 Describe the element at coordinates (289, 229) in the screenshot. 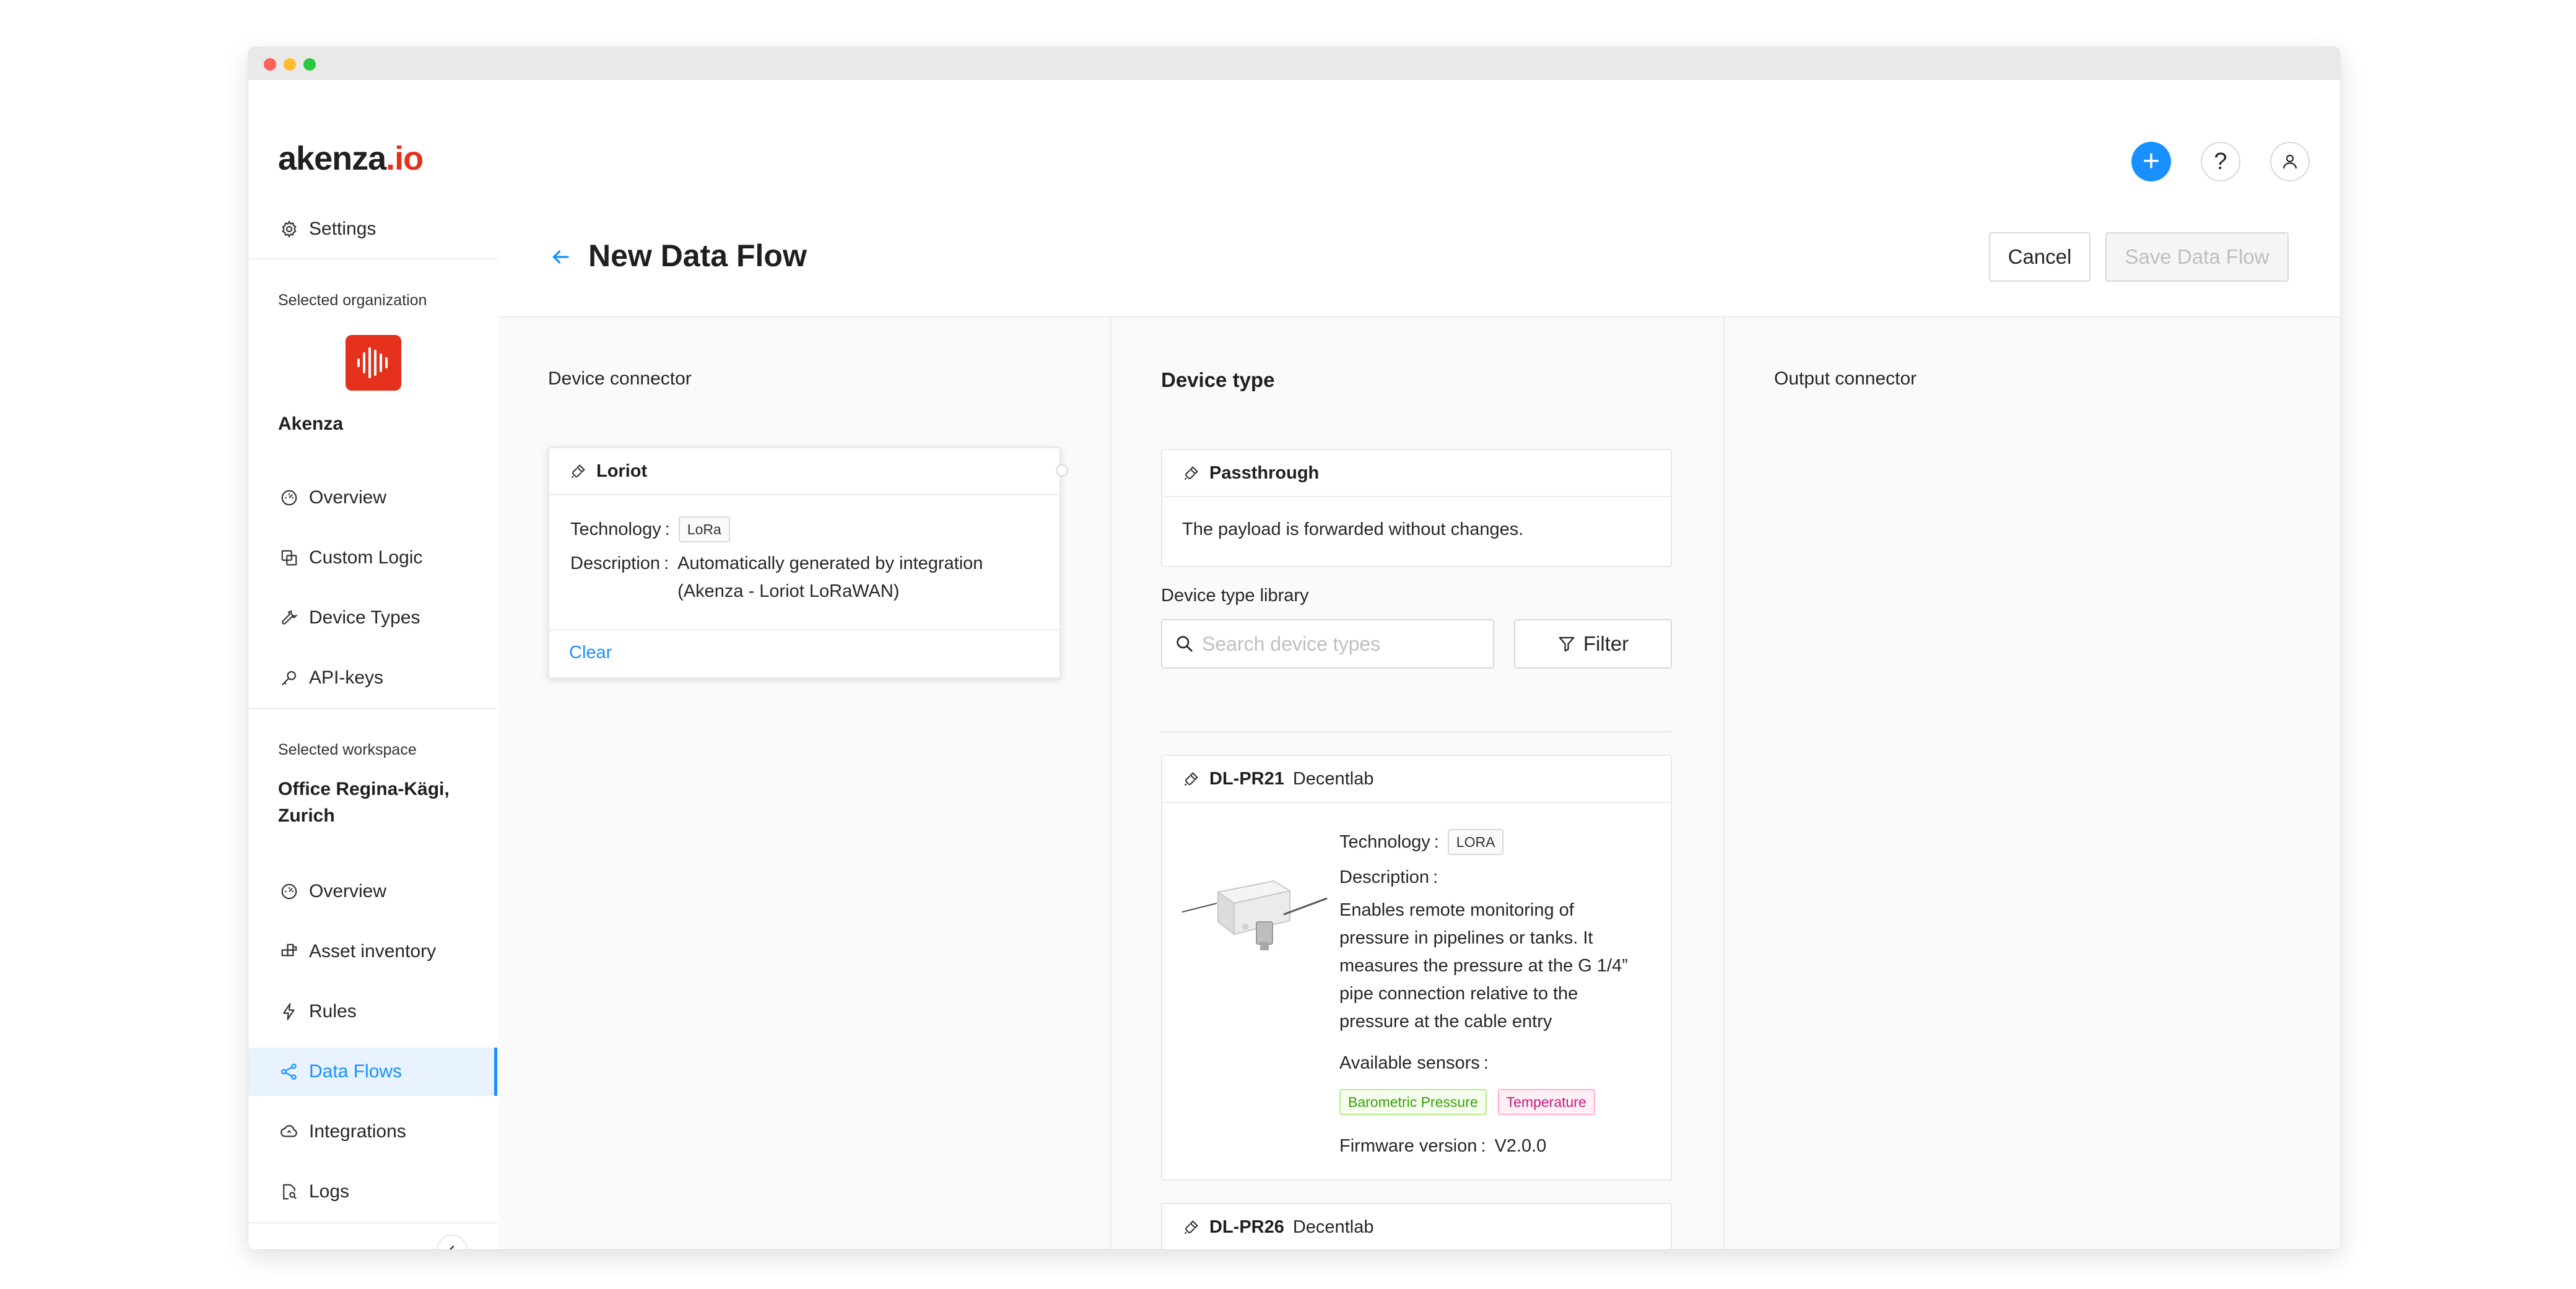

I see `gear-icon` at that location.